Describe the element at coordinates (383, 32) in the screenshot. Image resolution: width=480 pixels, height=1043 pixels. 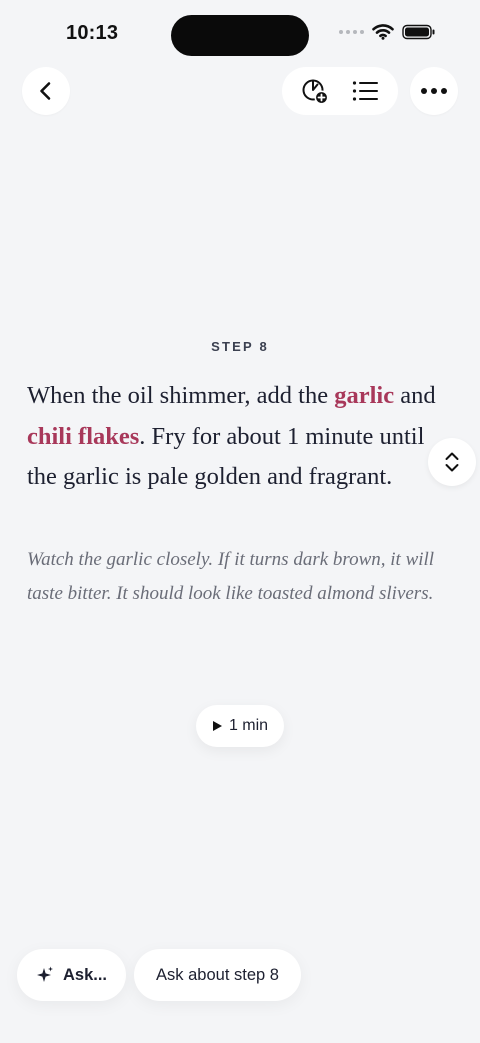
I see `wifi-icon` at that location.